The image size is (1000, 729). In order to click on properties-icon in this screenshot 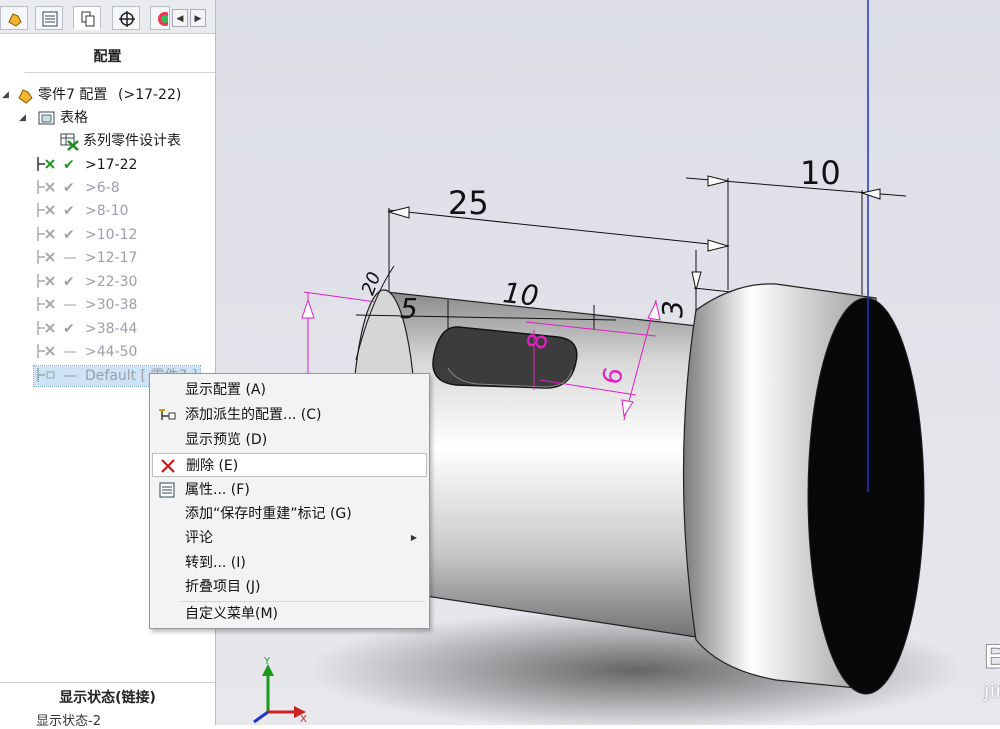, I will do `click(167, 490)`.